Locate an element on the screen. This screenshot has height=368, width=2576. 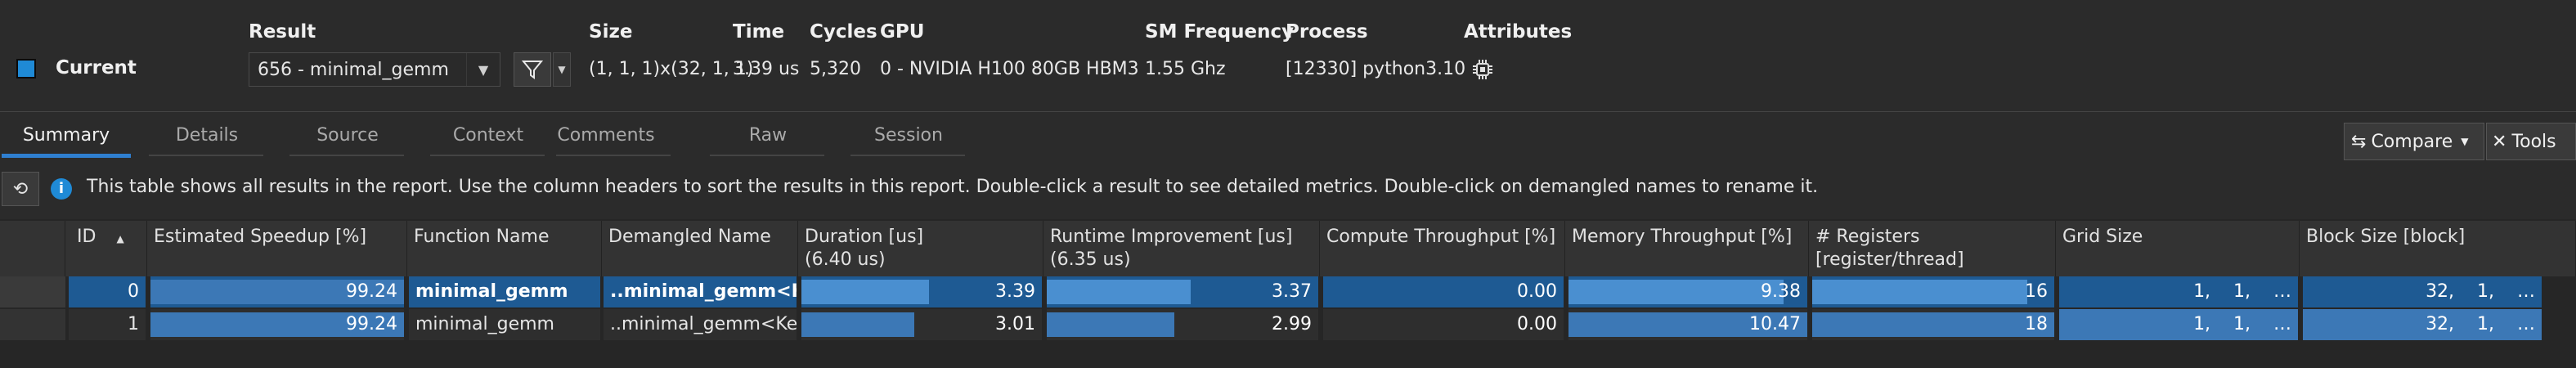
col-header-id: ID ▲ is located at coordinates (106, 248).